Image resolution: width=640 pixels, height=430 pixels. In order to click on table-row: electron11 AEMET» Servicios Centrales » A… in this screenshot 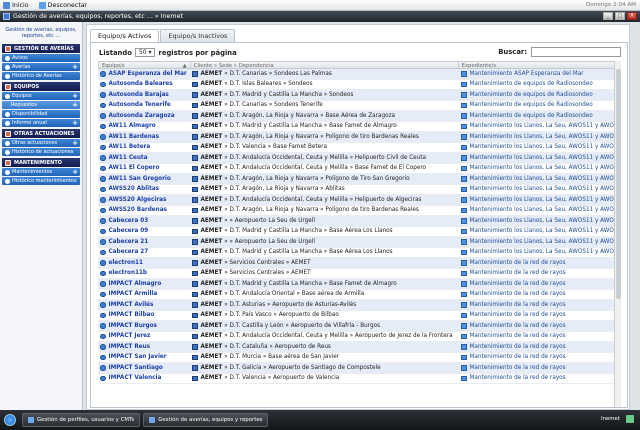, I will do `click(359, 263)`.